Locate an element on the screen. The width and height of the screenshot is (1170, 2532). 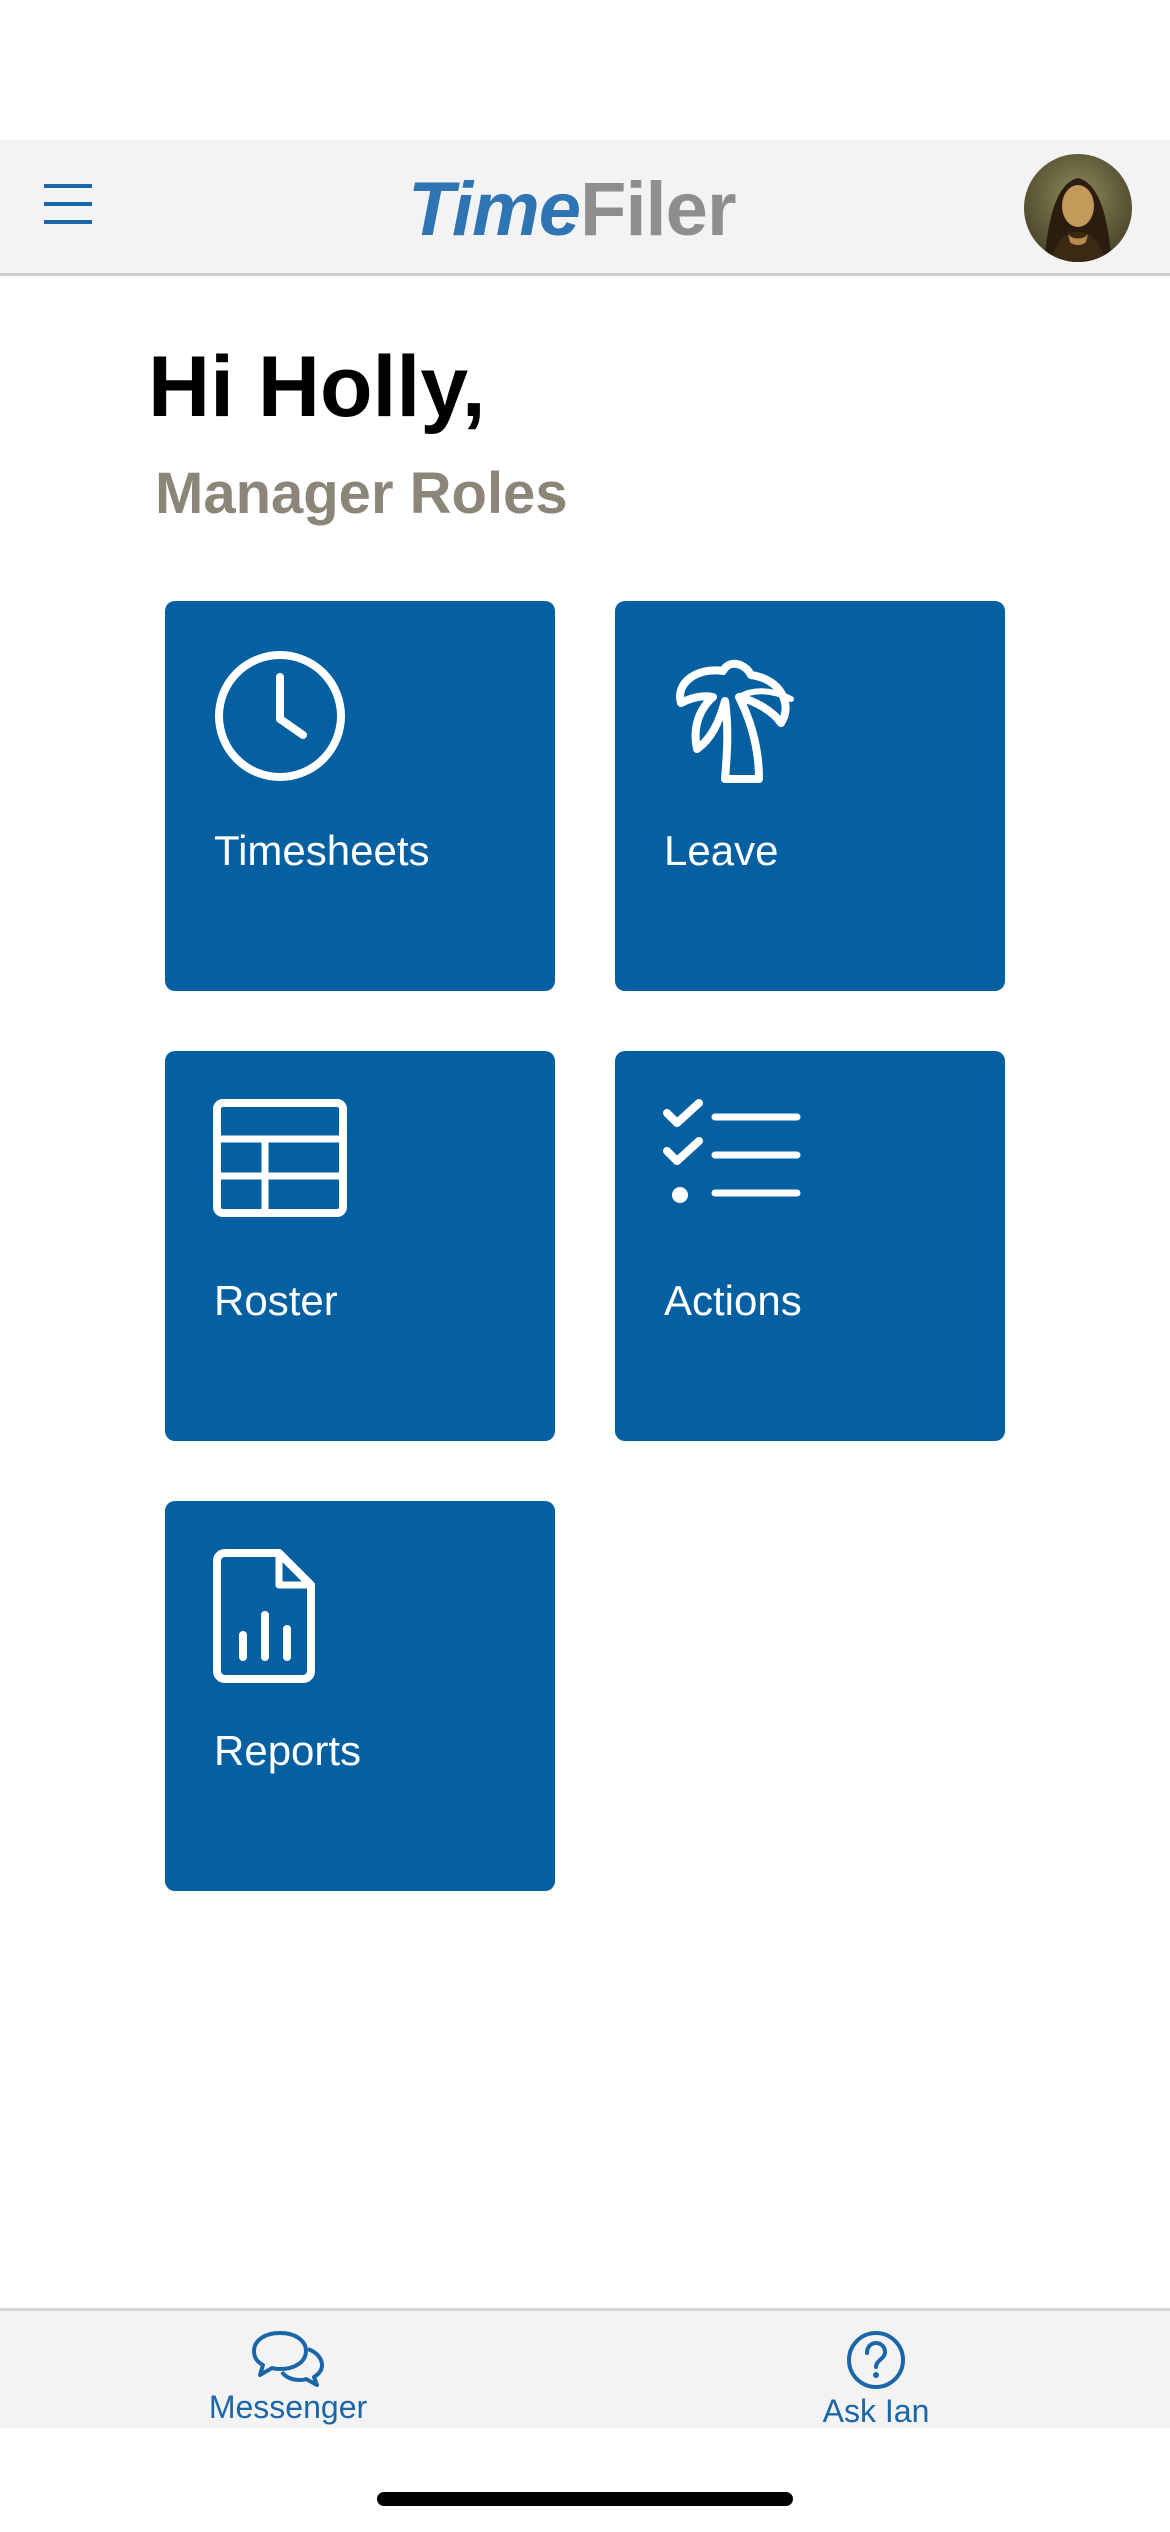
app-header: TimeFiler is located at coordinates (585, 208).